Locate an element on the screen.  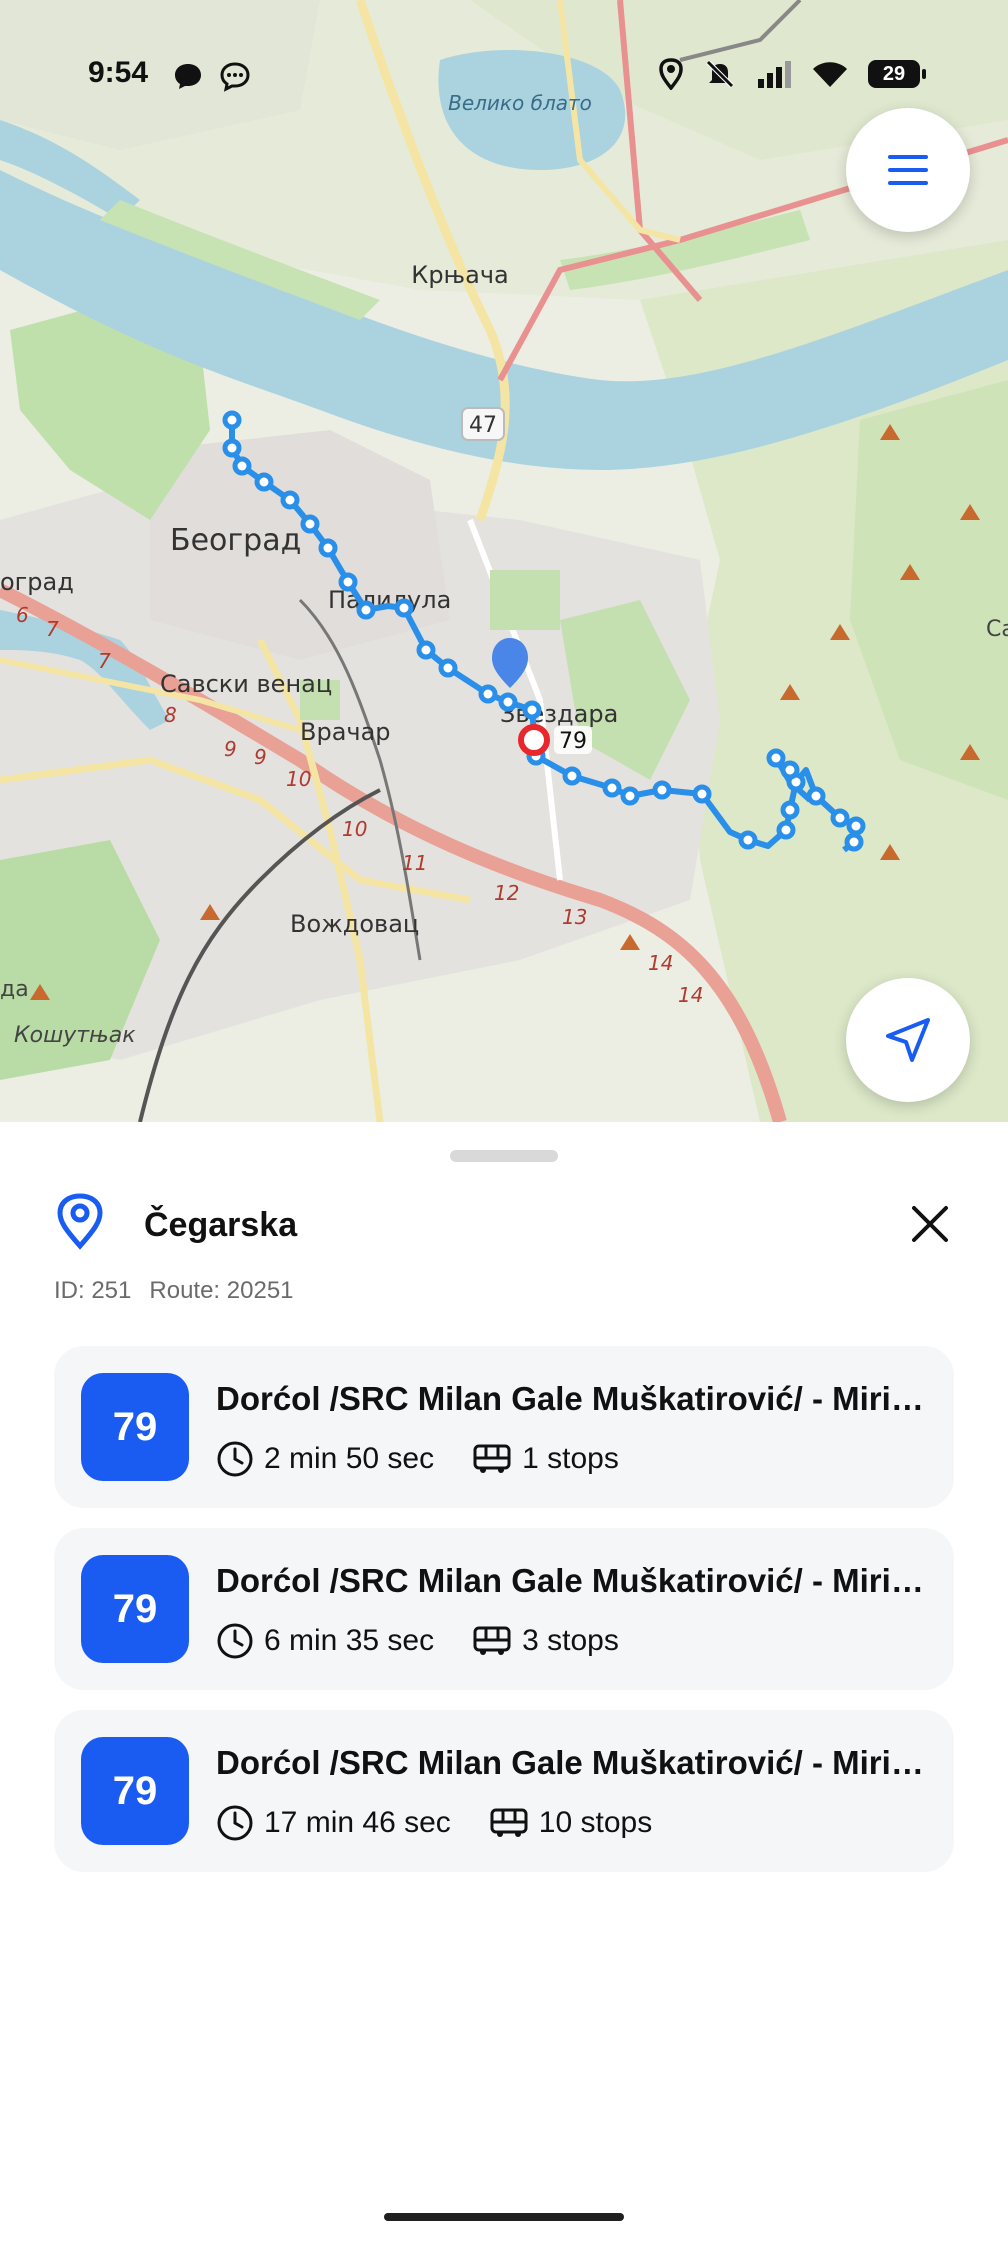
arrival-time: 6 min 35 sec is located at coordinates (349, 1640).